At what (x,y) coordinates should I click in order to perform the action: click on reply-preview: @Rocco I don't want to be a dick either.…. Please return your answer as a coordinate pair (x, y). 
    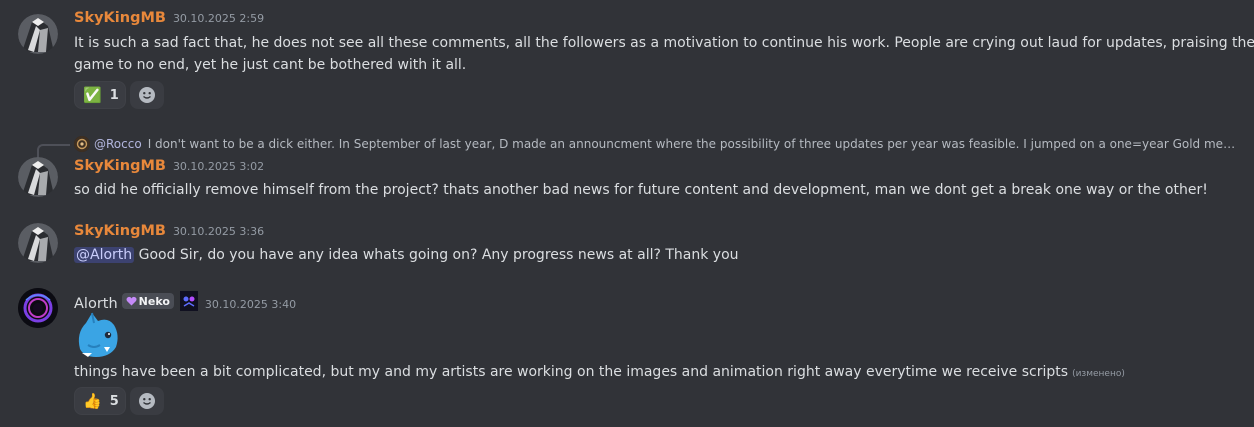
    Looking at the image, I should click on (659, 144).